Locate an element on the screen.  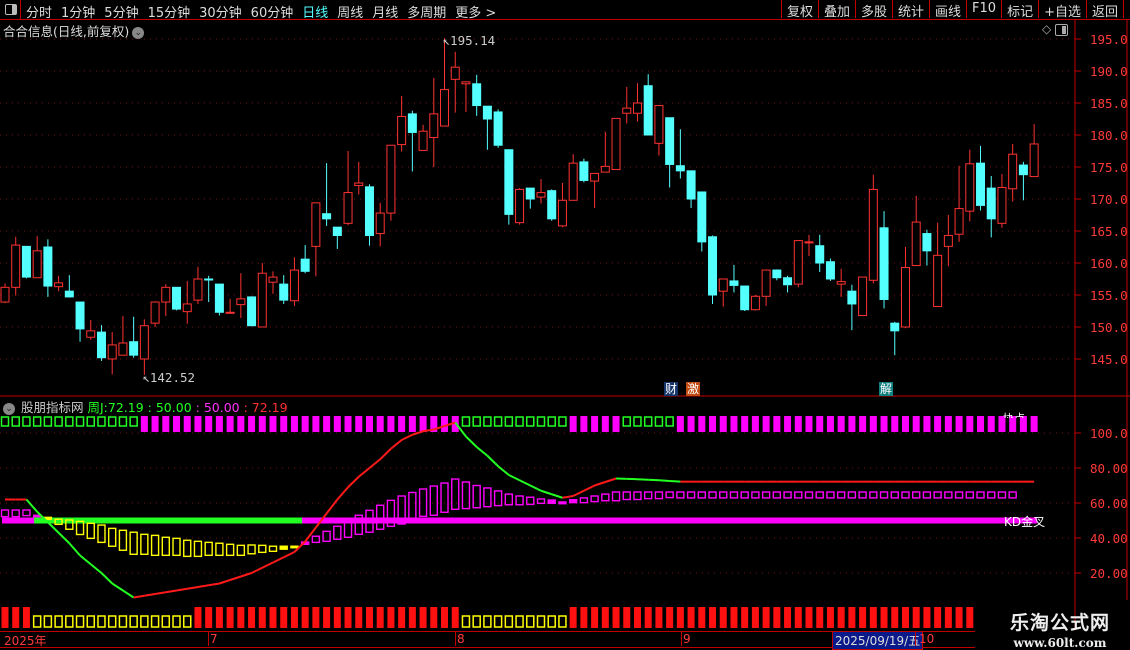
event-marker: 财 is located at coordinates (671, 389).